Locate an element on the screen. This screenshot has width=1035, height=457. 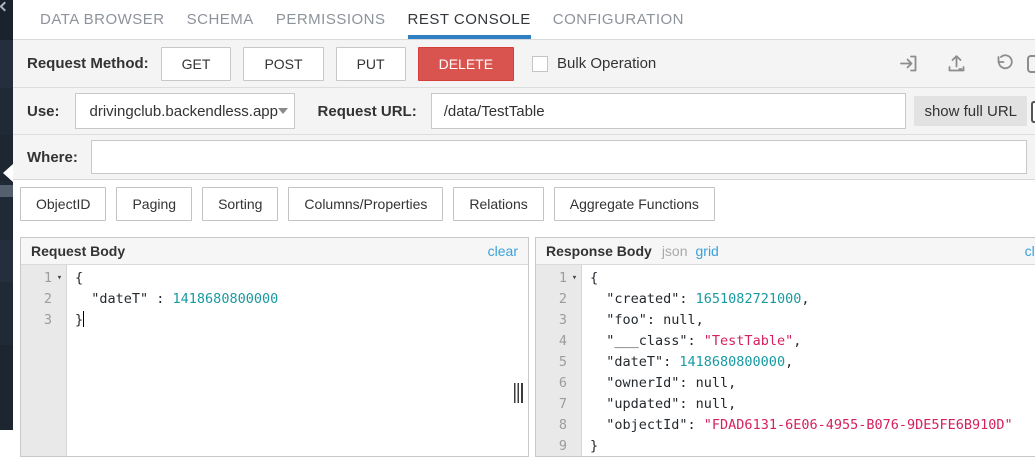
request-actions is located at coordinates (962, 63).